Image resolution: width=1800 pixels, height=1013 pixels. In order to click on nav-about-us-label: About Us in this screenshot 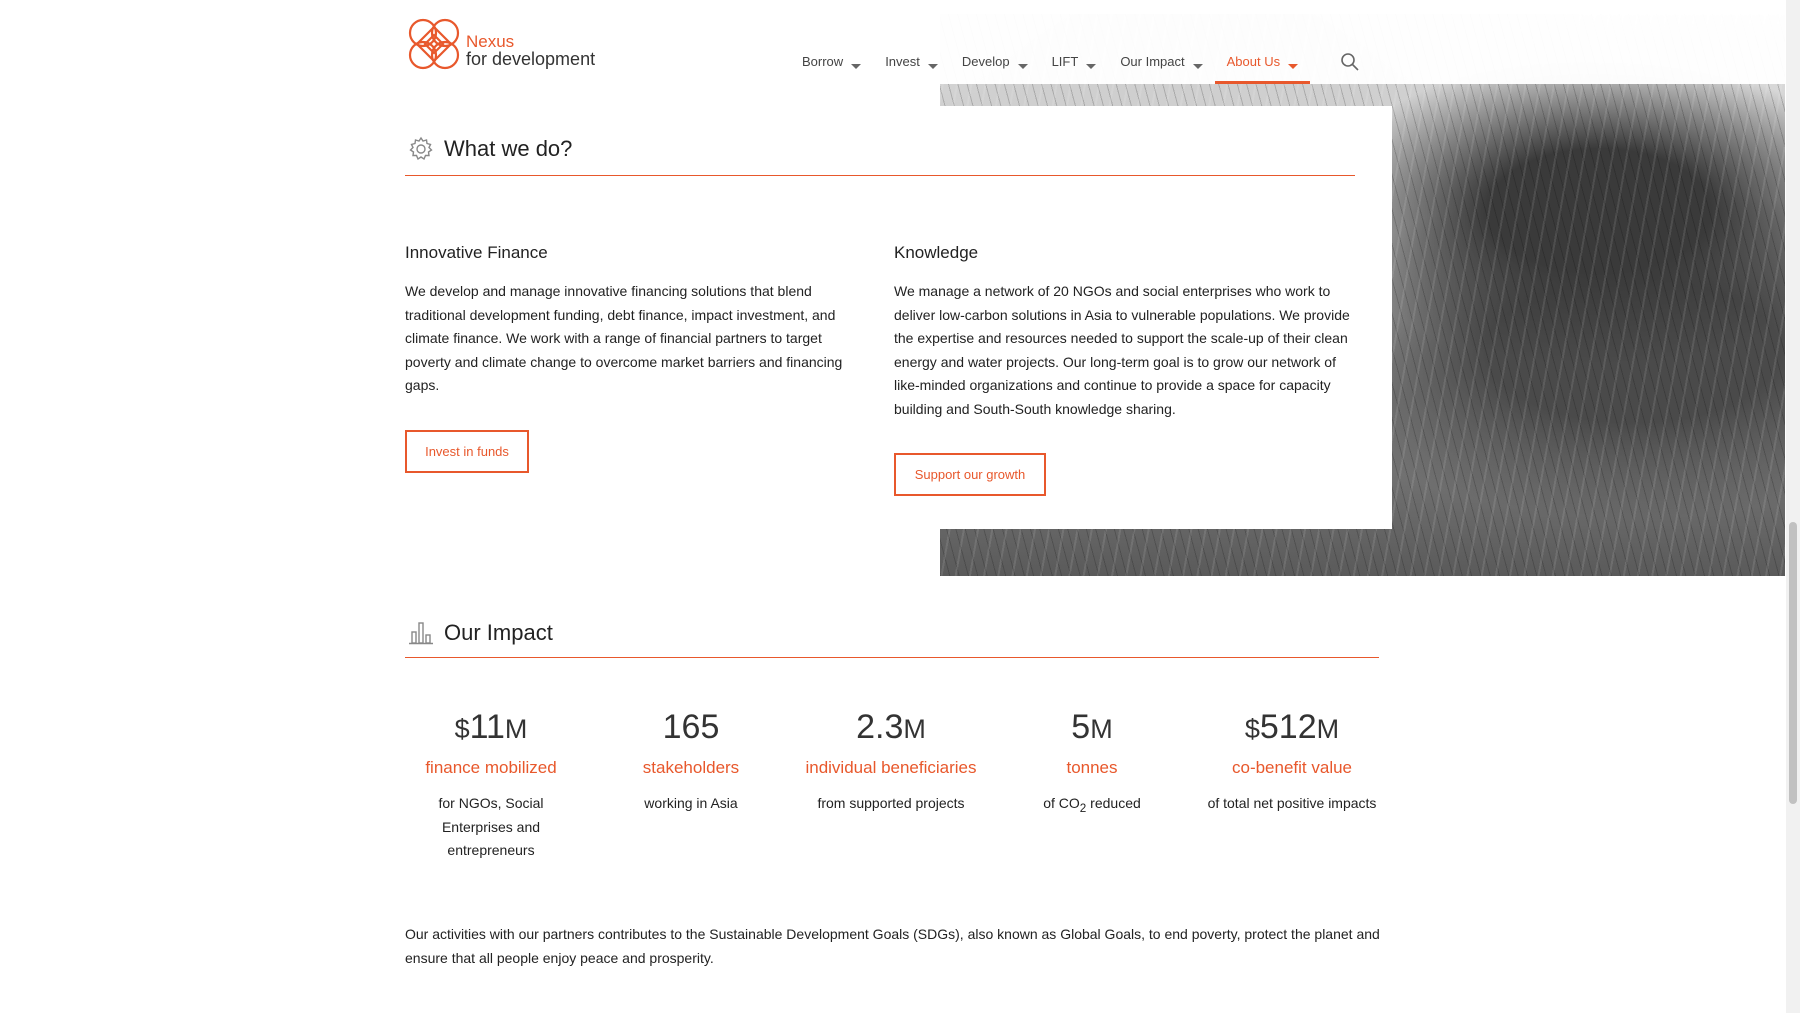, I will do `click(1253, 61)`.